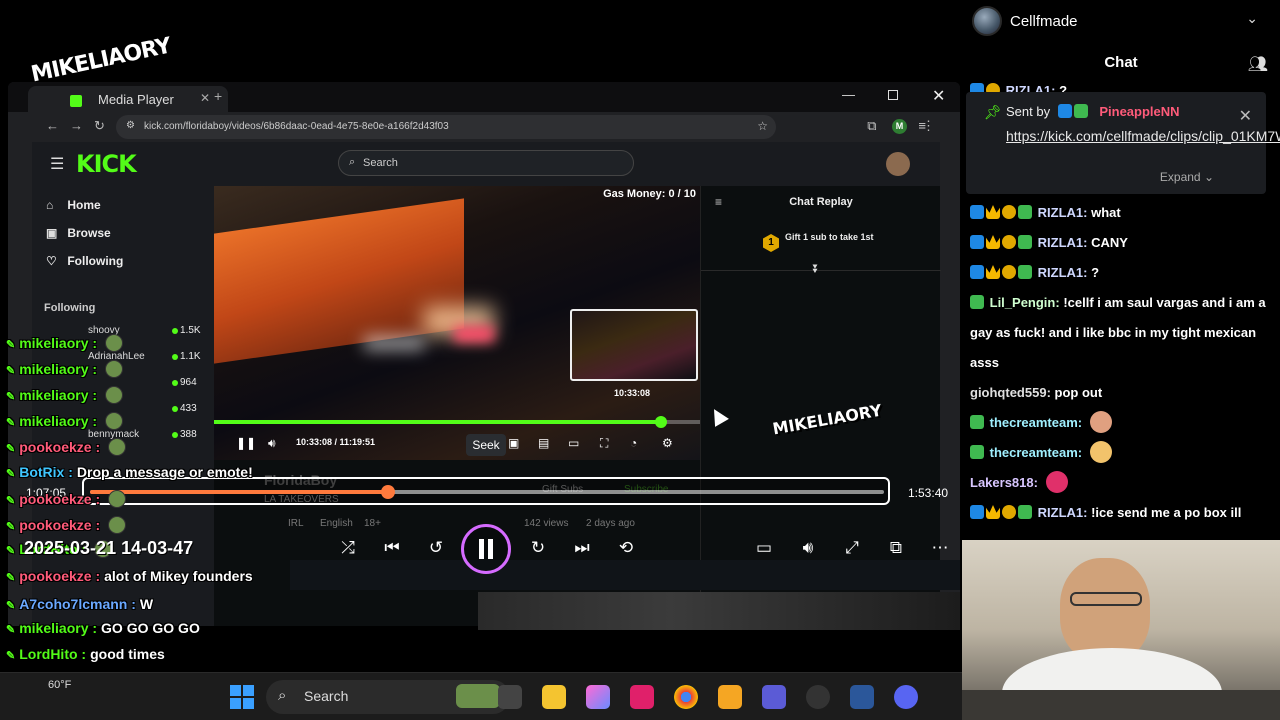 Image resolution: width=1280 pixels, height=720 pixels. Describe the element at coordinates (242, 697) in the screenshot. I see `start-button` at that location.